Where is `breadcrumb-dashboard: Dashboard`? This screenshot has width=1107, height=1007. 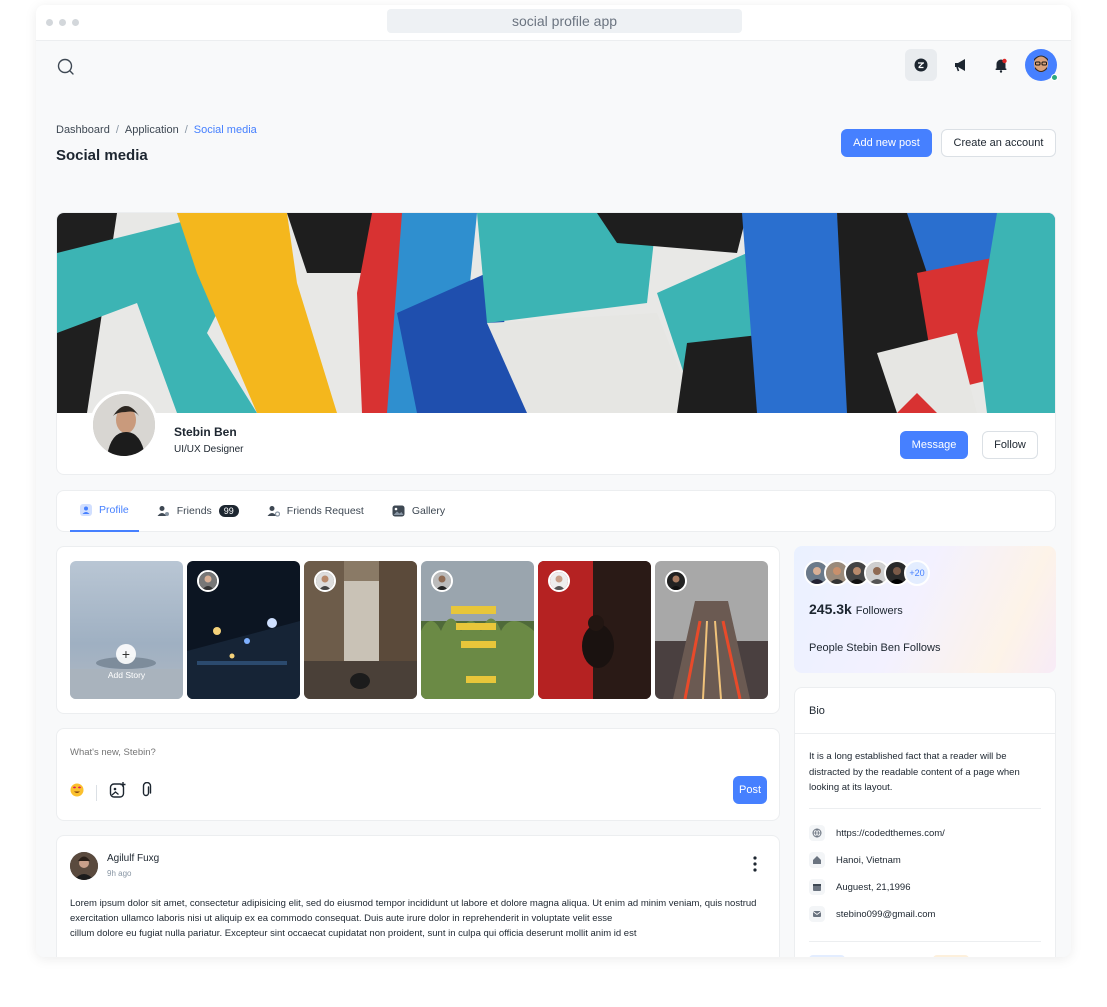
breadcrumb-dashboard: Dashboard is located at coordinates (83, 130).